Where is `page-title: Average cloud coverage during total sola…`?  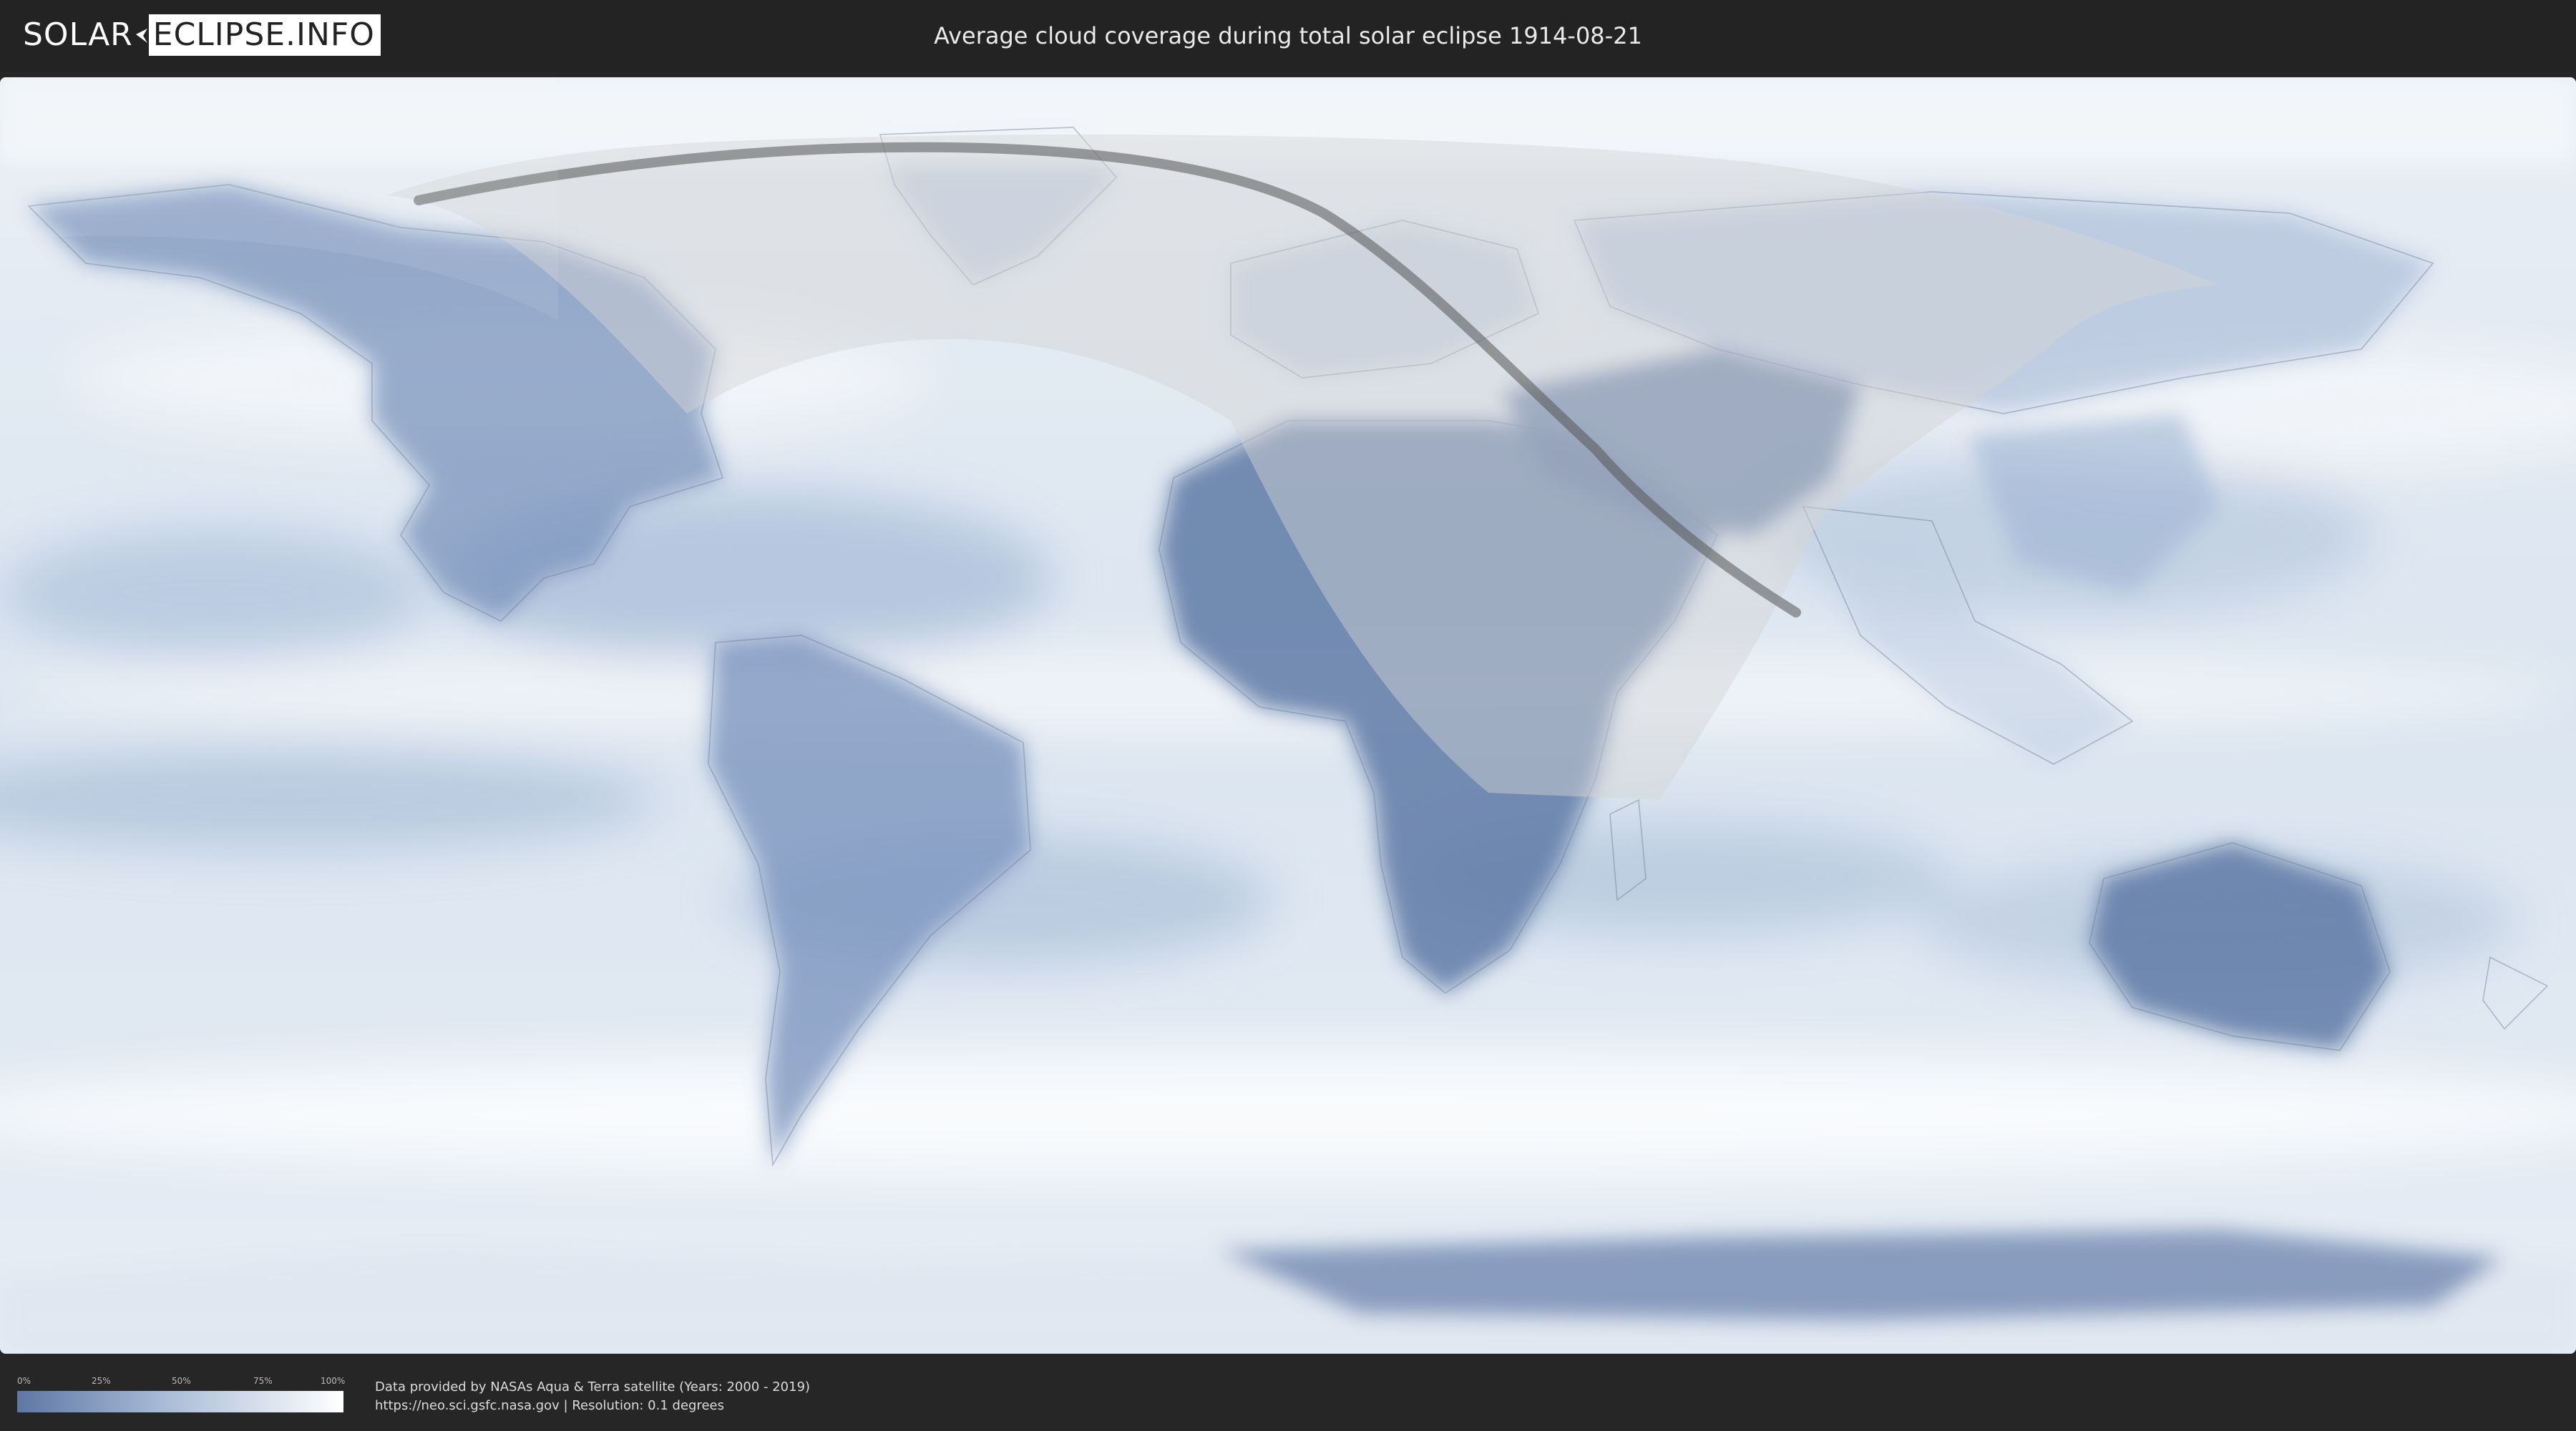
page-title: Average cloud coverage during total sola… is located at coordinates (1288, 35).